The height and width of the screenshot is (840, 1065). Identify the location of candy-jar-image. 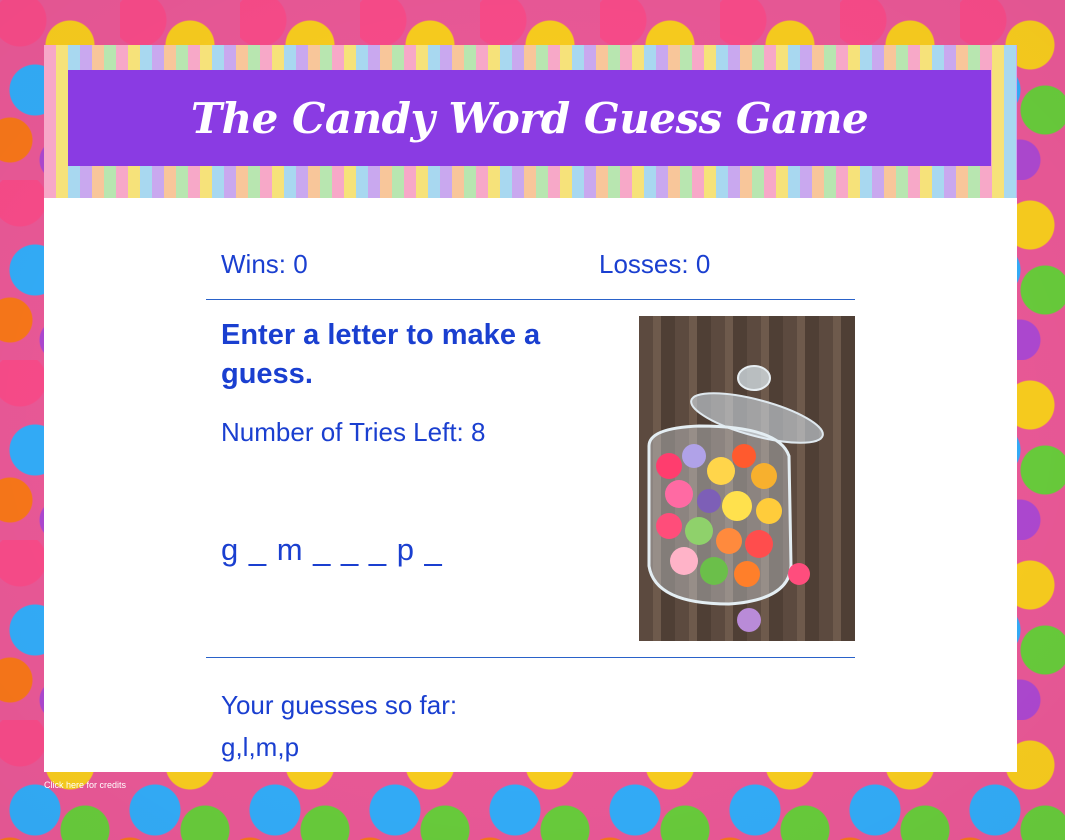
(747, 478).